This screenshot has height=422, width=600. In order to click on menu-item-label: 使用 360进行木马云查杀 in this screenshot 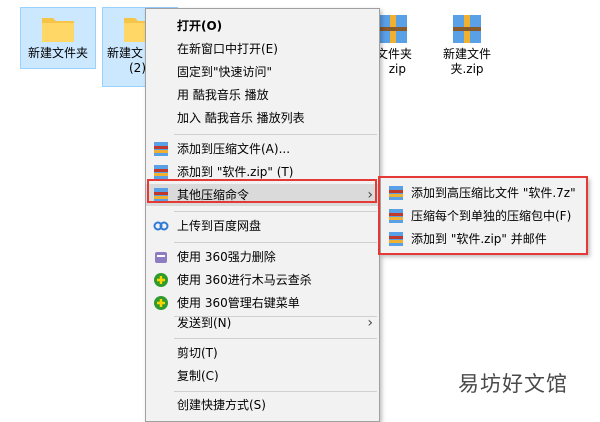, I will do `click(244, 280)`.